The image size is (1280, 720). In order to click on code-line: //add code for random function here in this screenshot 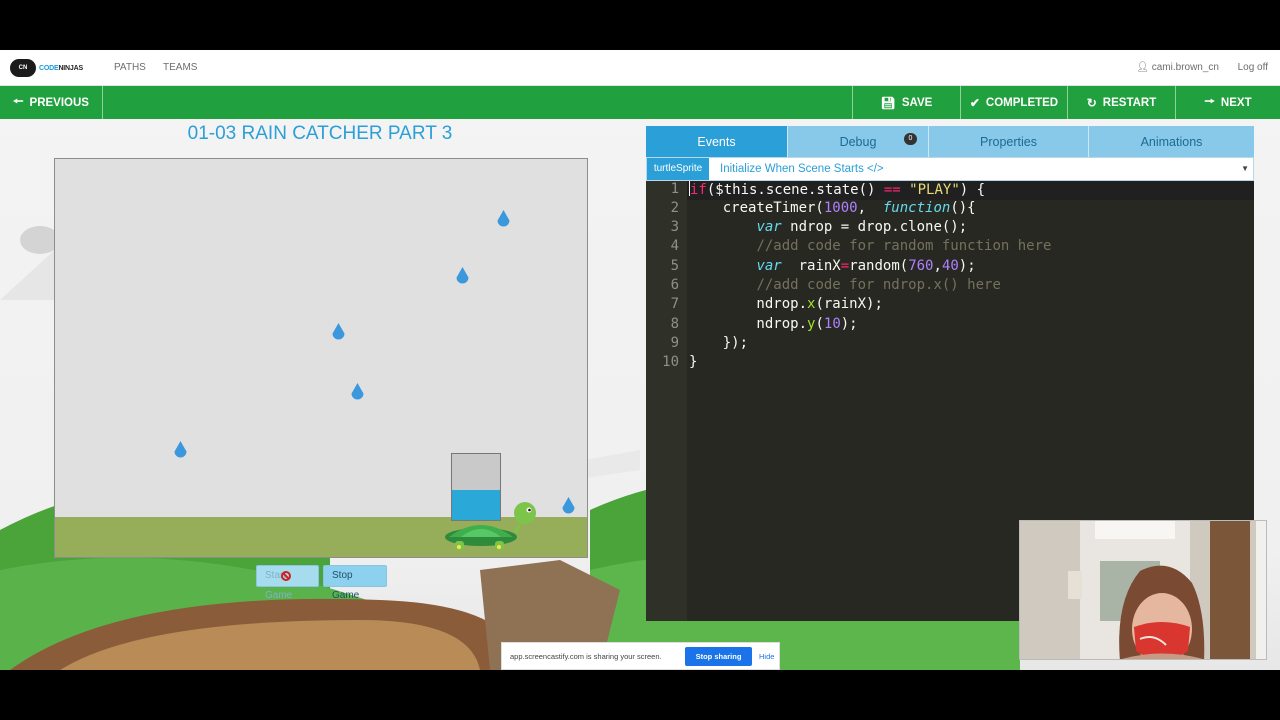, I will do `click(904, 246)`.